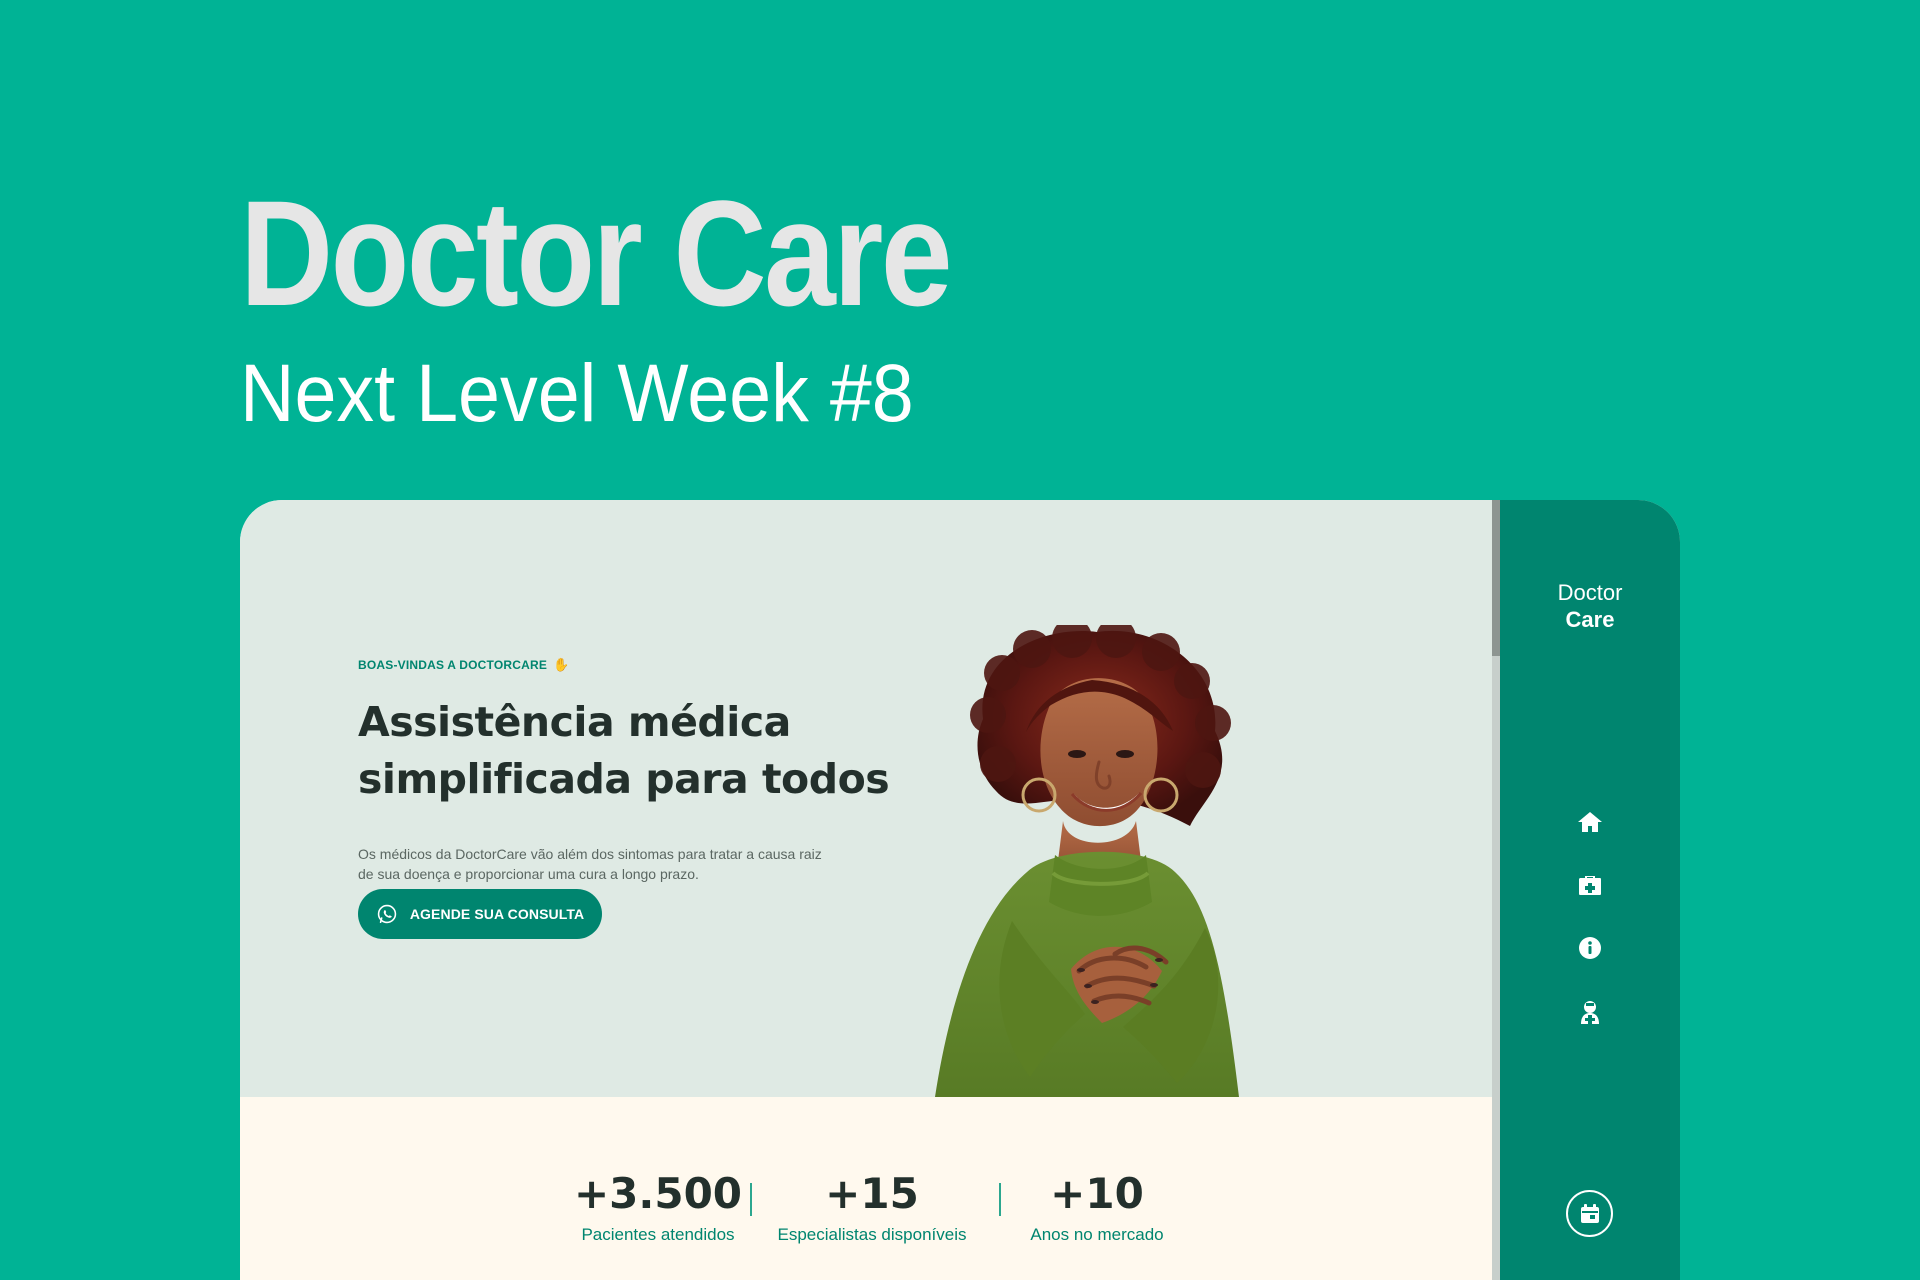  I want to click on schedule-appointment-button: AGENDE SUA CONSULTA, so click(480, 914).